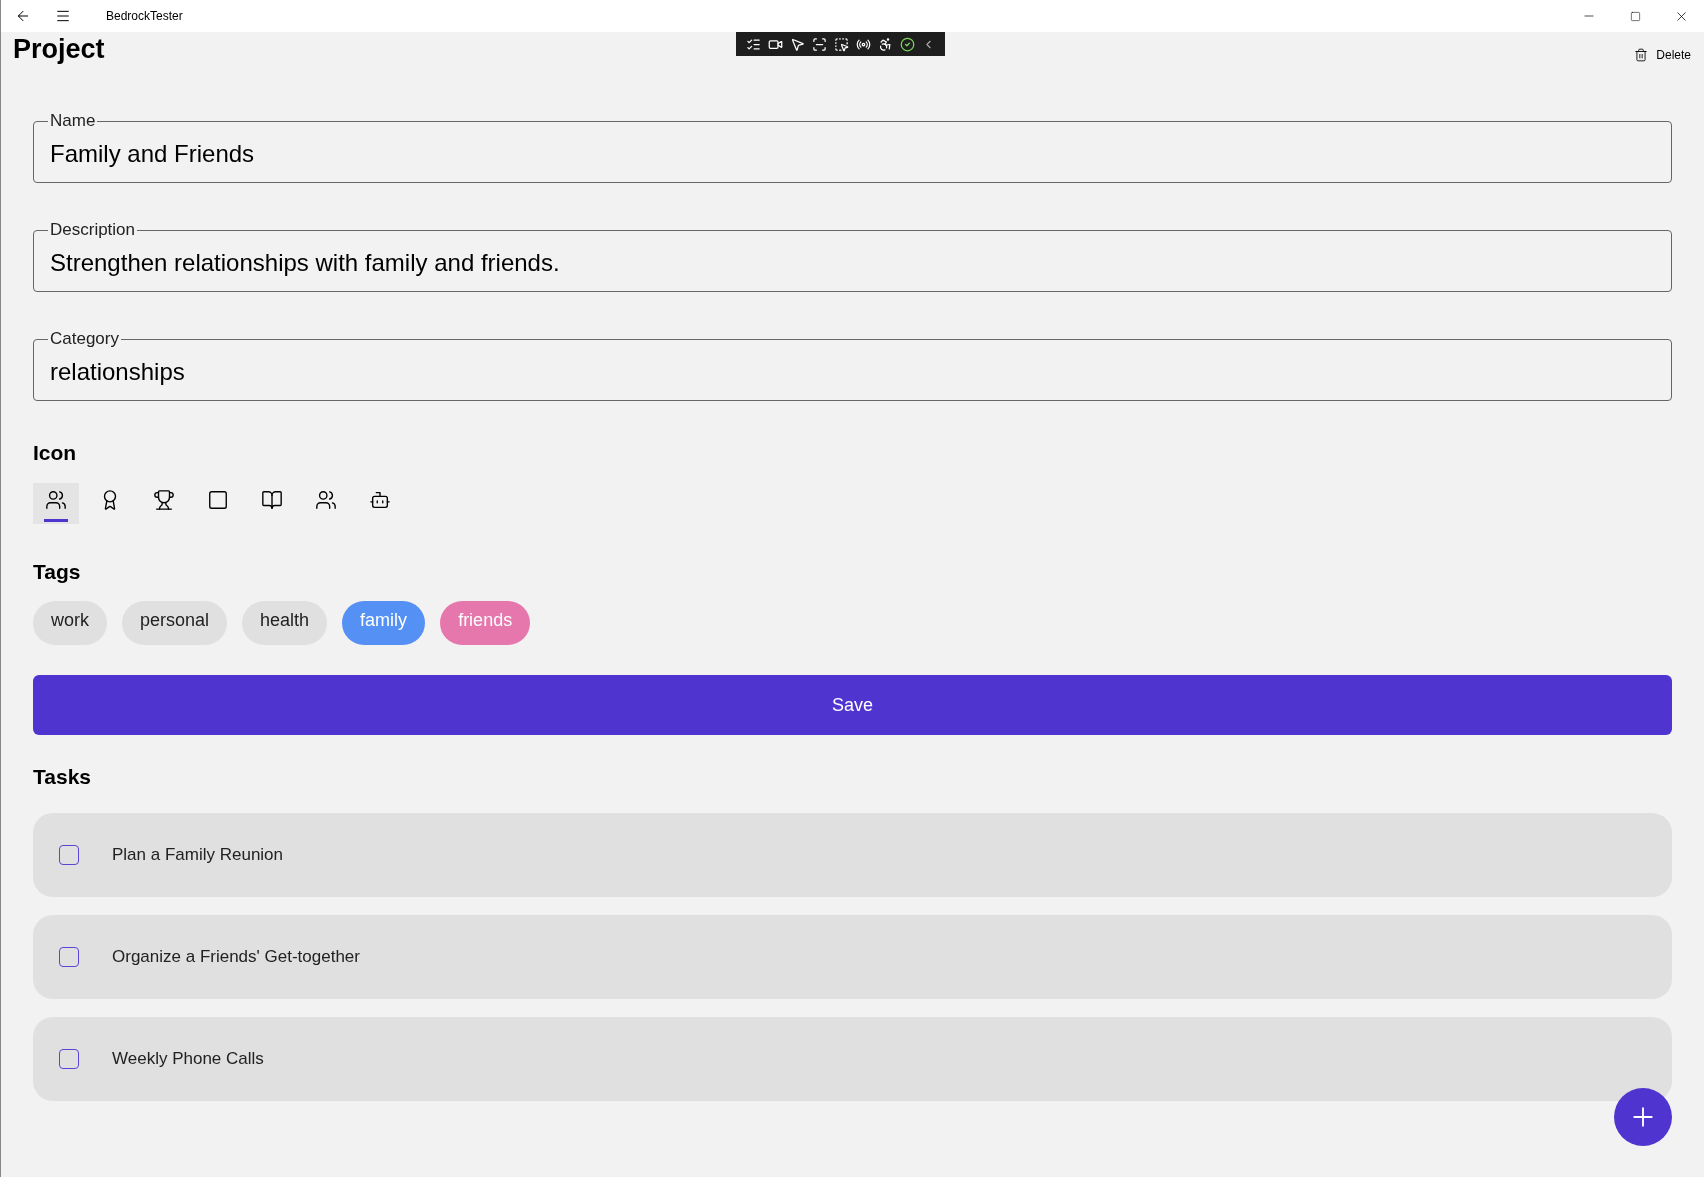  Describe the element at coordinates (63, 16) in the screenshot. I see `menu-icon` at that location.